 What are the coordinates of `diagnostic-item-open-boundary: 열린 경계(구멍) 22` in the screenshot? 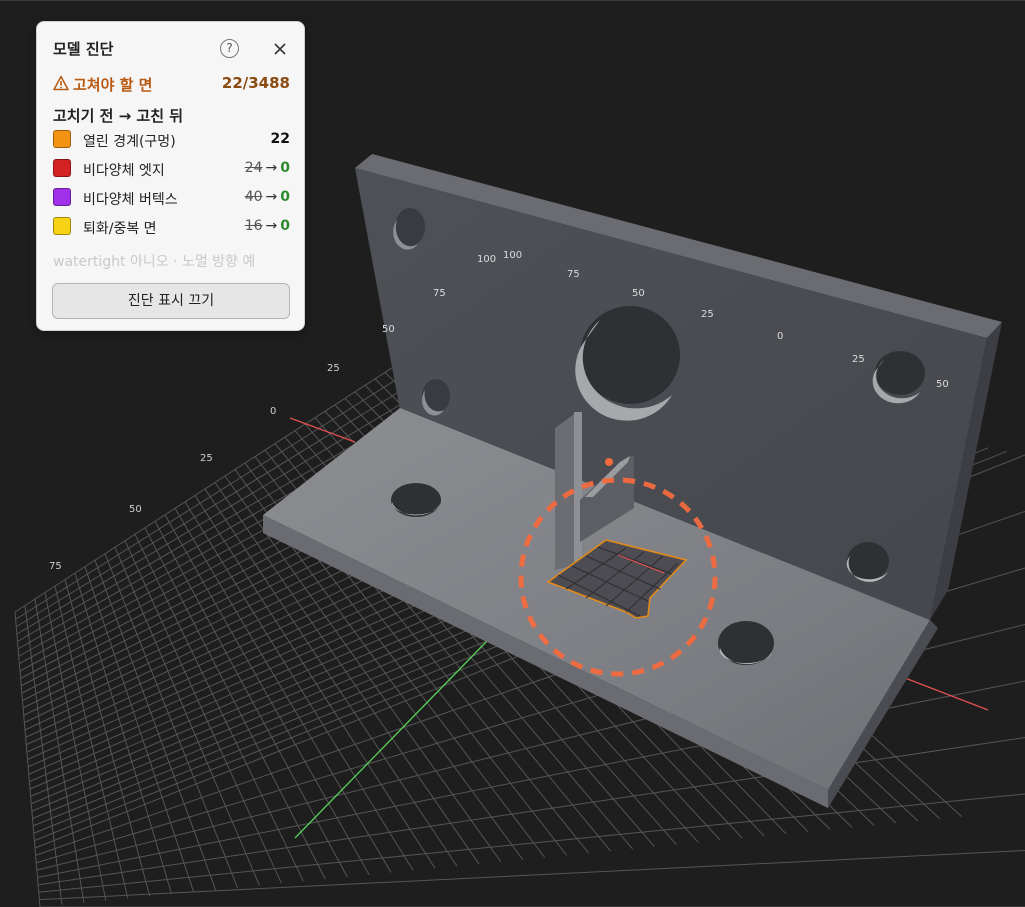 It's located at (171, 141).